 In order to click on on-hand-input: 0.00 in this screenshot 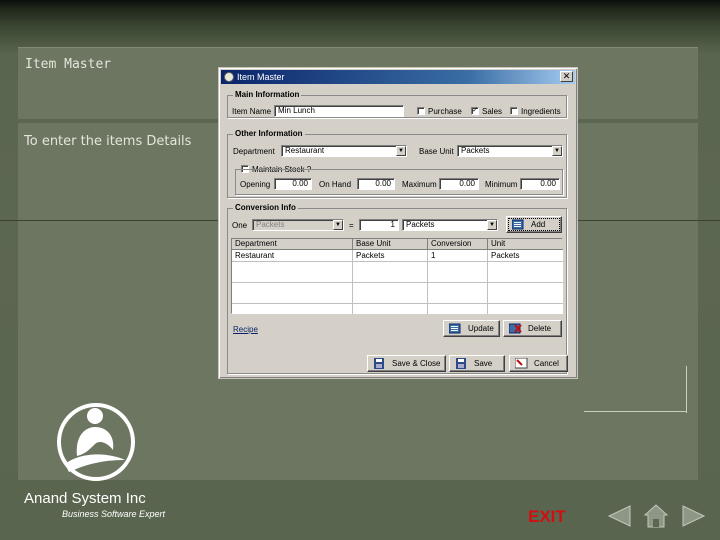, I will do `click(376, 184)`.